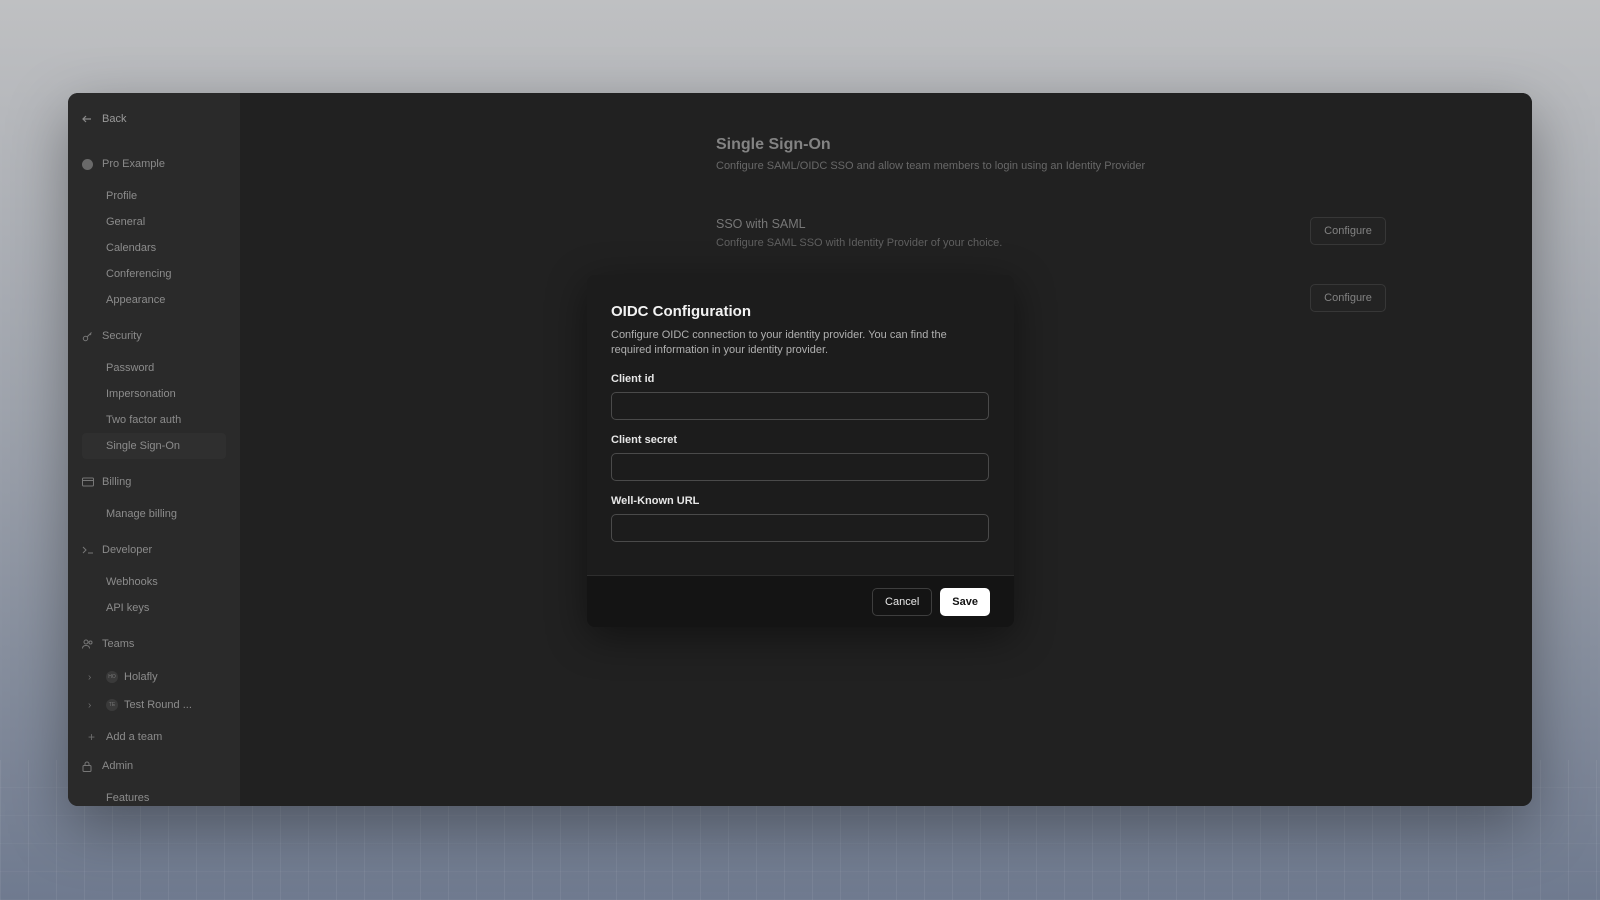 This screenshot has width=1600, height=900. Describe the element at coordinates (117, 482) in the screenshot. I see `billing-label: Billing` at that location.